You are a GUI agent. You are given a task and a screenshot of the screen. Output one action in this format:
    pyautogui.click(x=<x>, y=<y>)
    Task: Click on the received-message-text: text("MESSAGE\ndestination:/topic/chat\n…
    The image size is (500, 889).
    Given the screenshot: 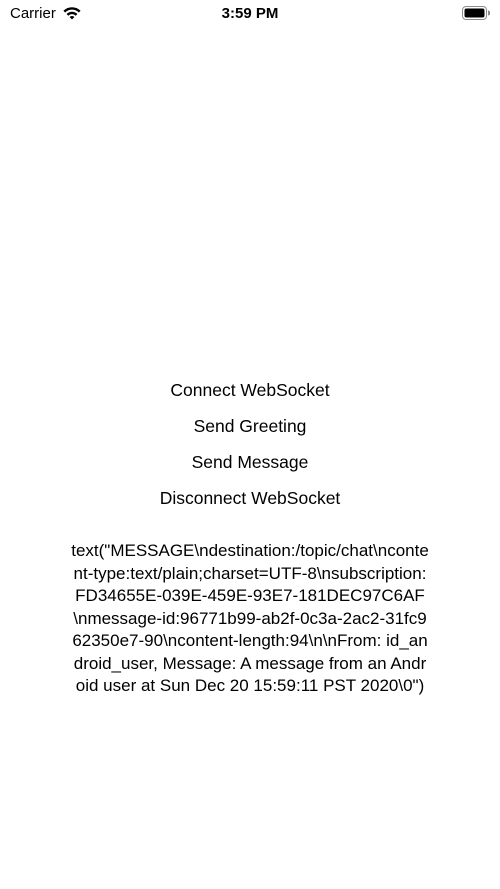 What is the action you would take?
    pyautogui.click(x=250, y=618)
    